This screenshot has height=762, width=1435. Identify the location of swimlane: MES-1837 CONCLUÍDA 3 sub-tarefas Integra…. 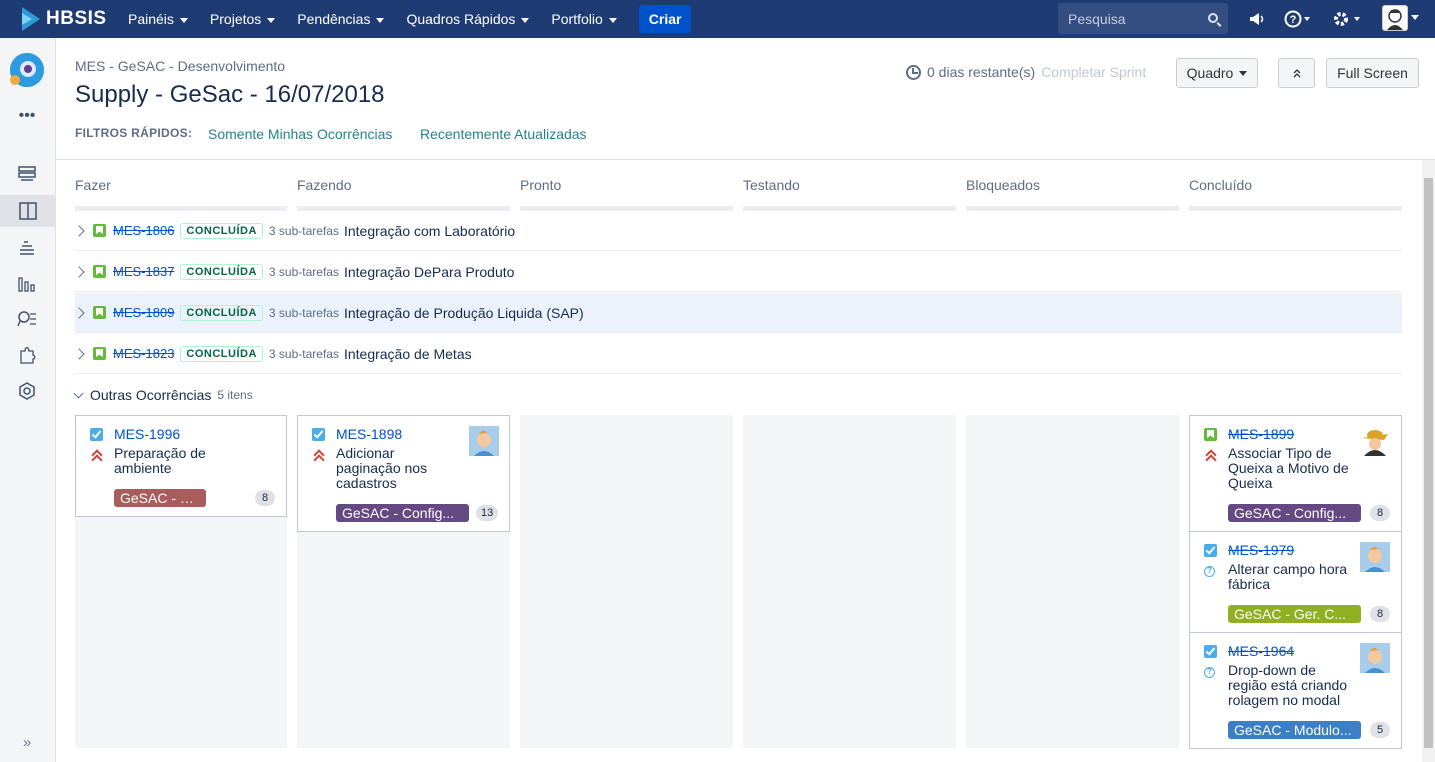
(737, 272).